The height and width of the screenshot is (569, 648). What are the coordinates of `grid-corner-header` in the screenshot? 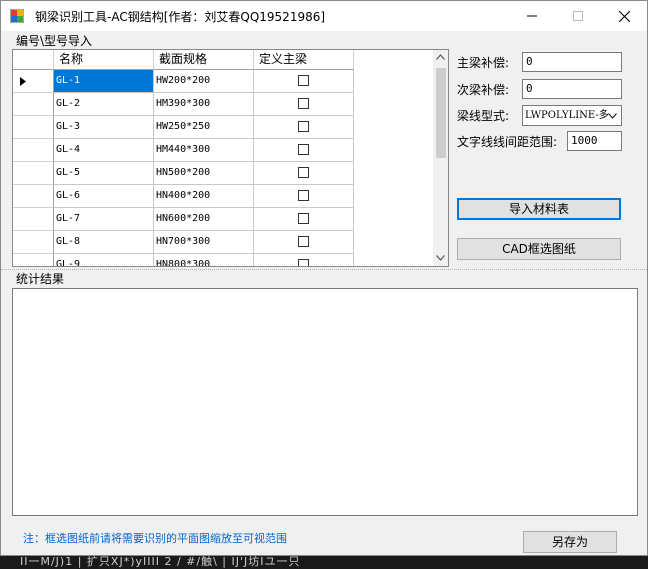 It's located at (33, 60).